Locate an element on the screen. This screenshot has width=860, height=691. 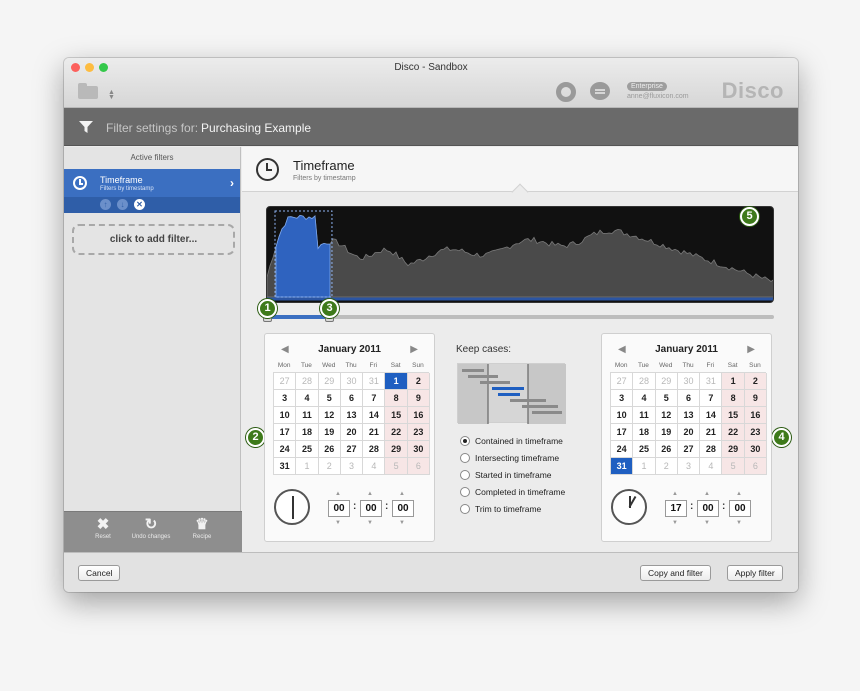
calendar-day: 12 is located at coordinates (329, 415).